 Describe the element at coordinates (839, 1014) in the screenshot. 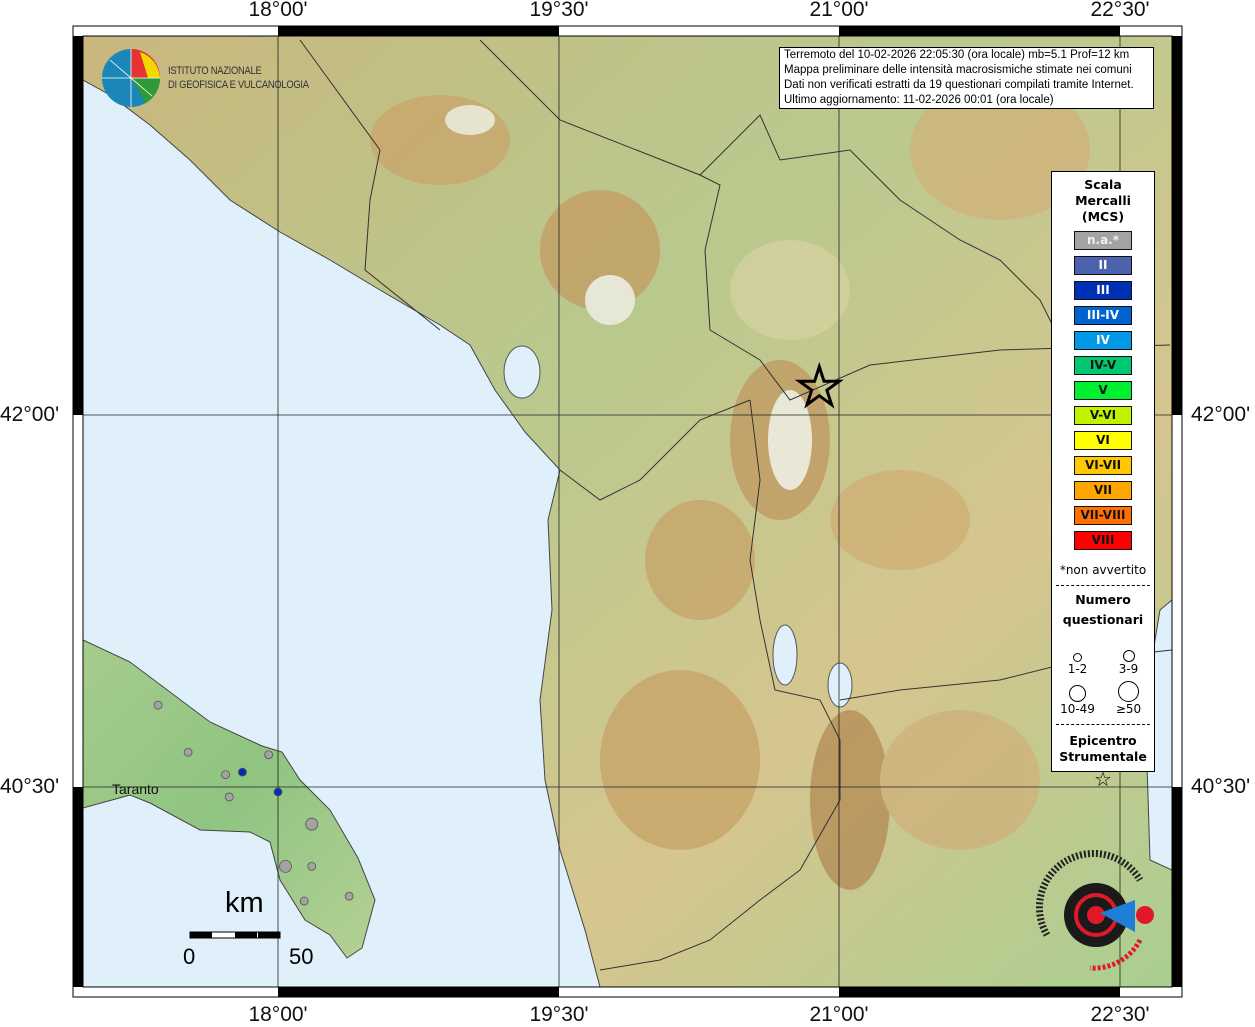

I see `lon-label-bottom: 21°00'` at that location.